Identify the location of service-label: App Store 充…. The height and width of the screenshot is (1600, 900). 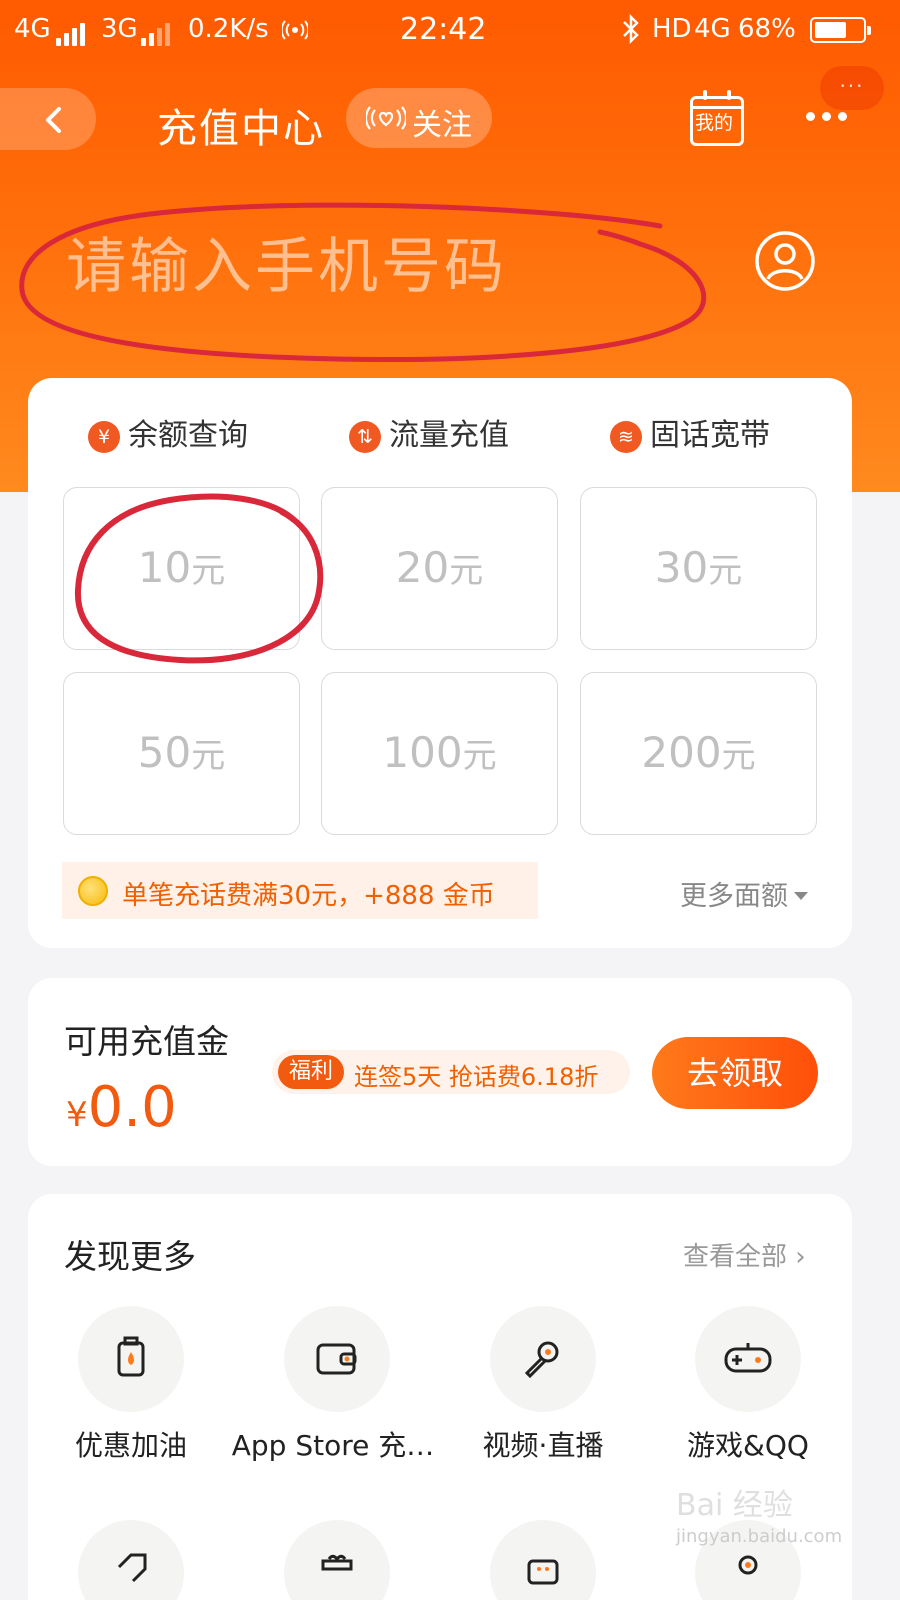
(333, 1445).